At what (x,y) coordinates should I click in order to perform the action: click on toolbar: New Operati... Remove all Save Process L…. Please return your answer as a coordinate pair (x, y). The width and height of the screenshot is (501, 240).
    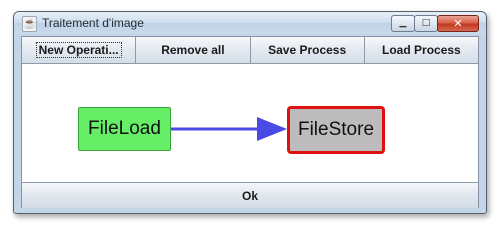
    Looking at the image, I should click on (250, 50).